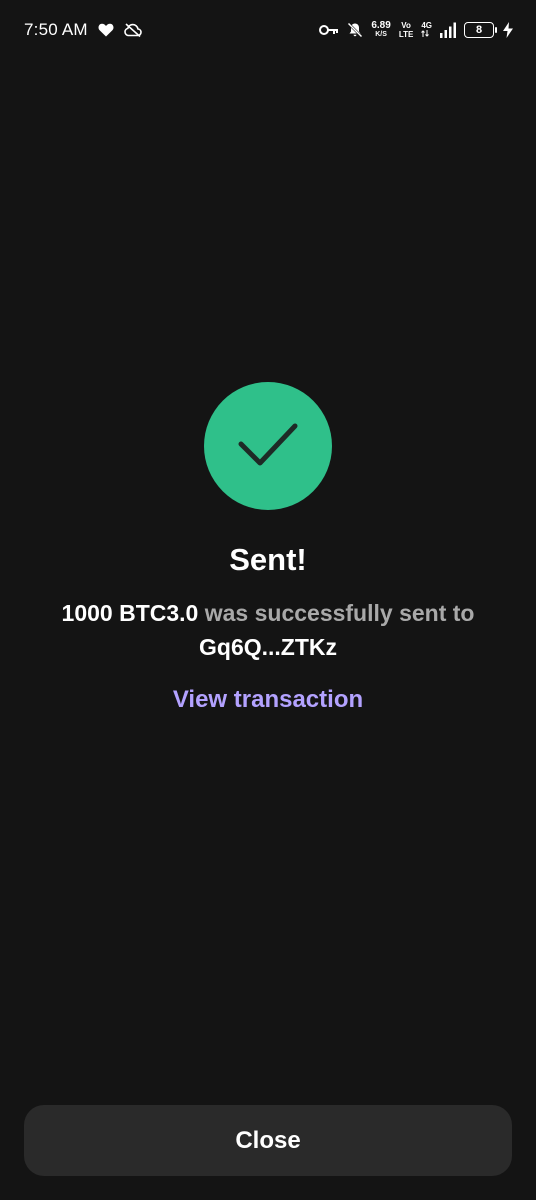 This screenshot has height=1200, width=536. Describe the element at coordinates (406, 25) in the screenshot. I see `volte-top: Vo` at that location.